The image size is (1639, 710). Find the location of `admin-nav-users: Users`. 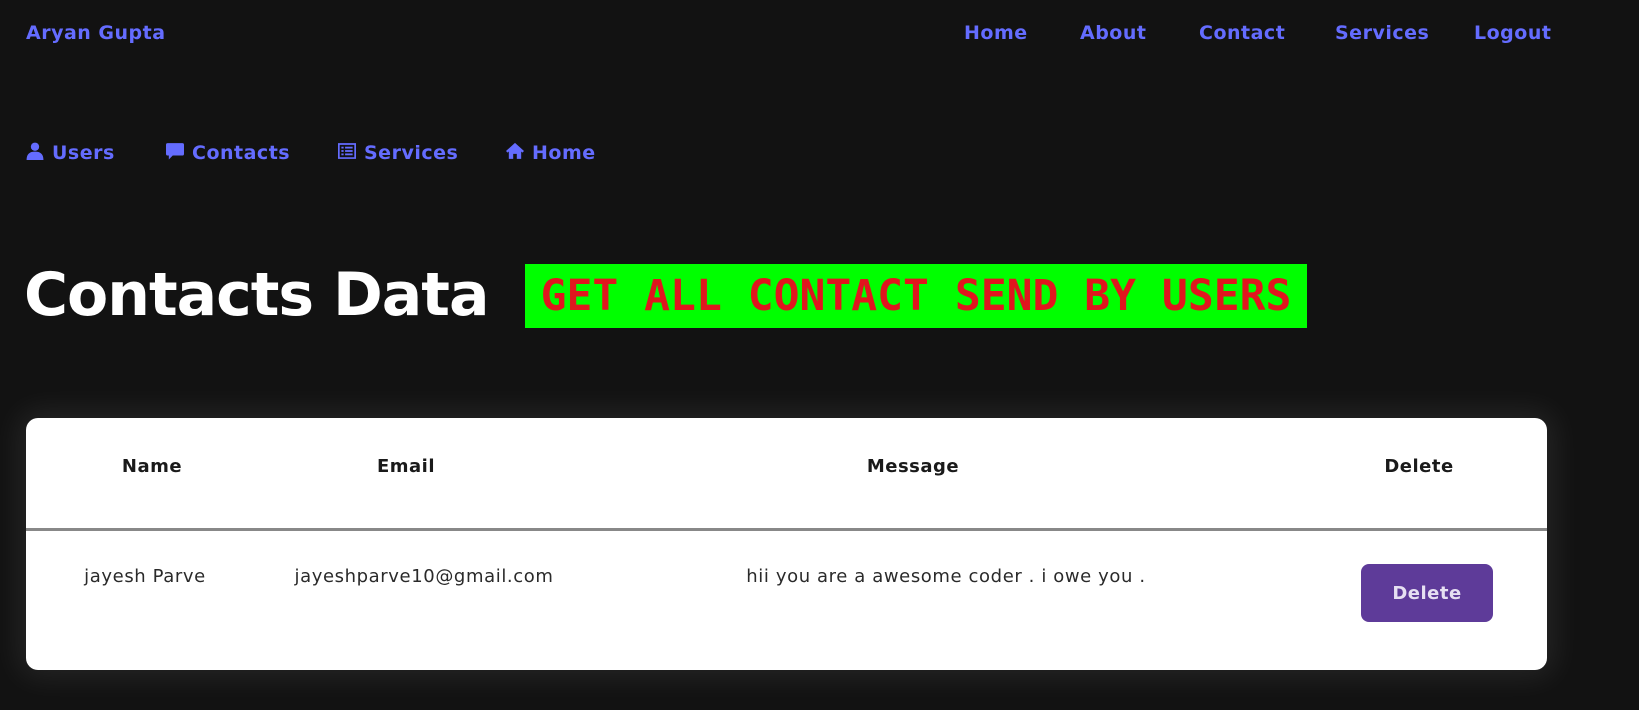

admin-nav-users: Users is located at coordinates (70, 153).